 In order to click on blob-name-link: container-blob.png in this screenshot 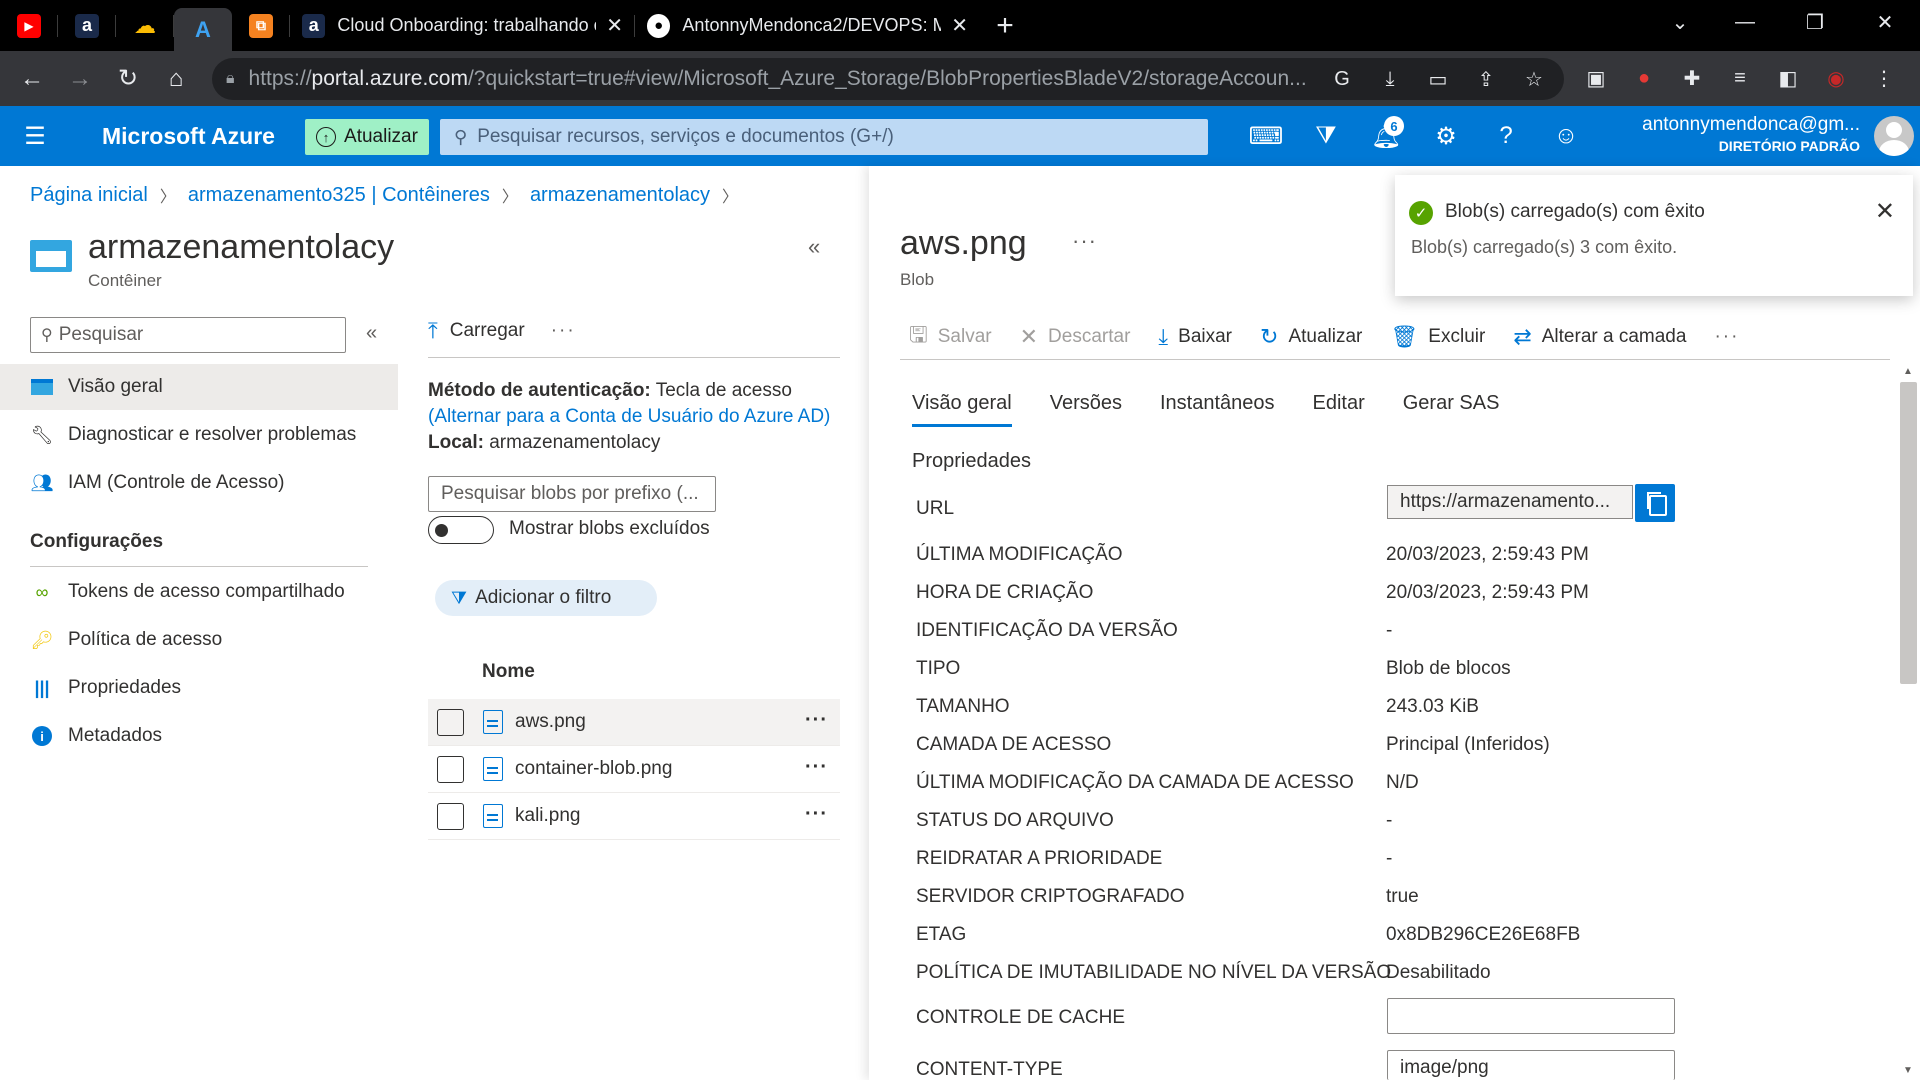, I will do `click(593, 769)`.